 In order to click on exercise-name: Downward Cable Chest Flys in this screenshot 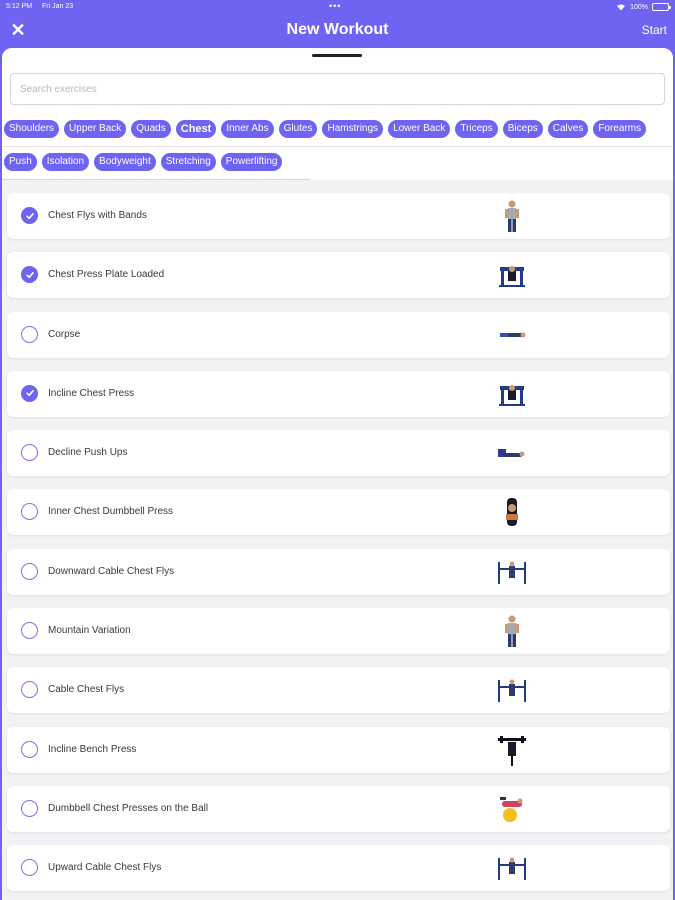, I will do `click(111, 571)`.